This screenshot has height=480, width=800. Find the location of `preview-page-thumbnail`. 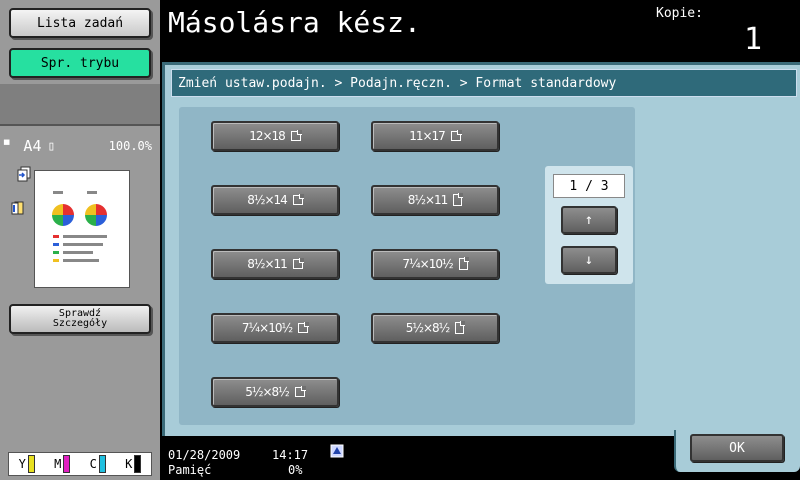

preview-page-thumbnail is located at coordinates (82, 229).